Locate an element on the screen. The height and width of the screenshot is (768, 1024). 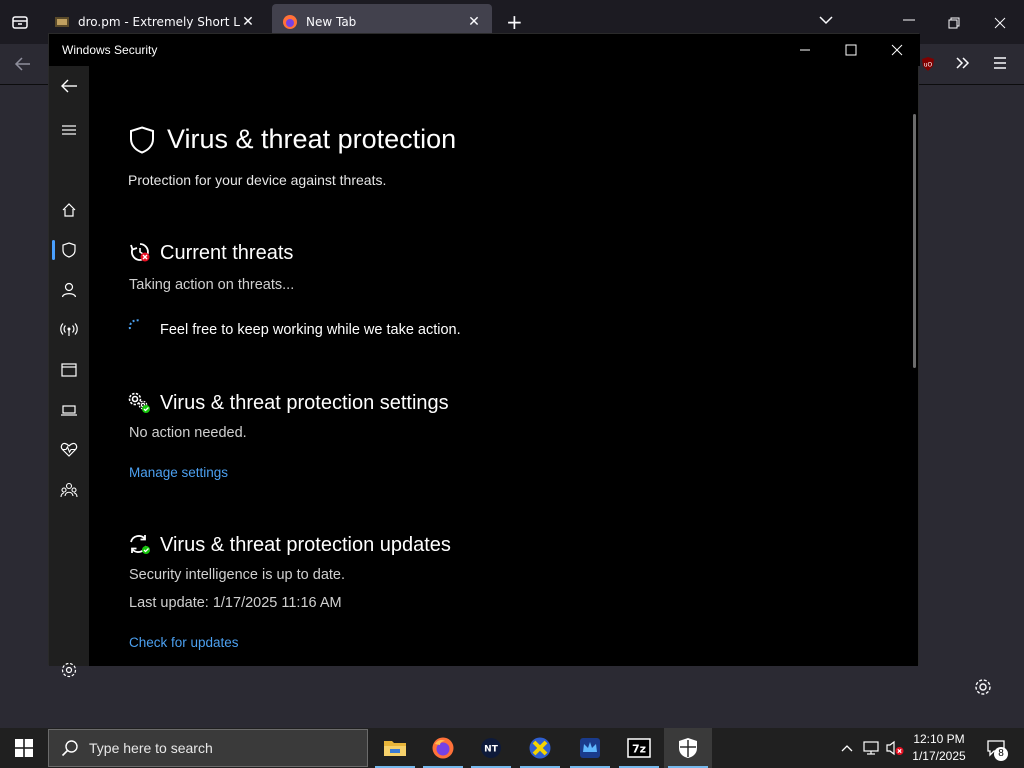
taskbar-app-x is located at coordinates (540, 748).